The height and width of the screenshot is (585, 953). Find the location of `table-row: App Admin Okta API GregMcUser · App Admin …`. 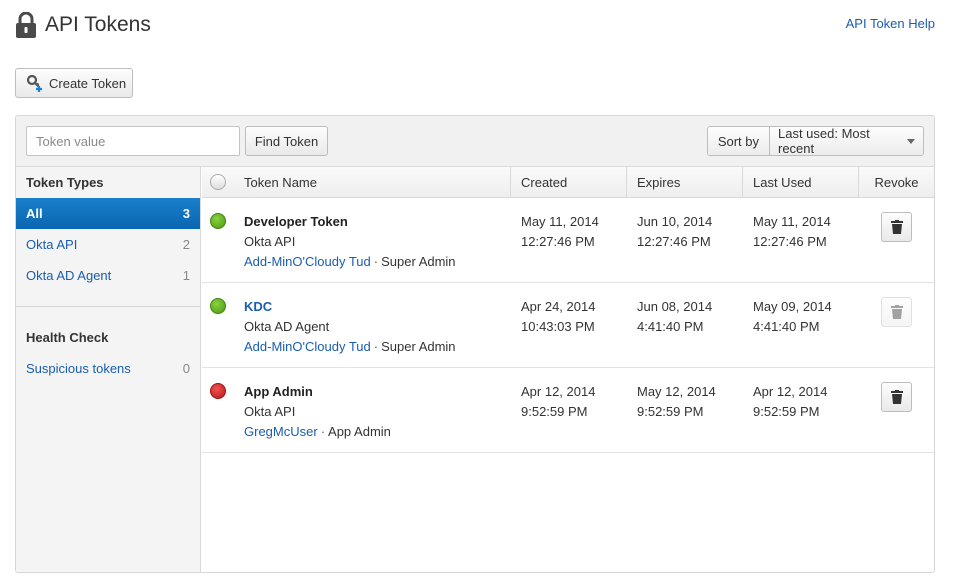

table-row: App Admin Okta API GregMcUser · App Admin … is located at coordinates (568, 410).